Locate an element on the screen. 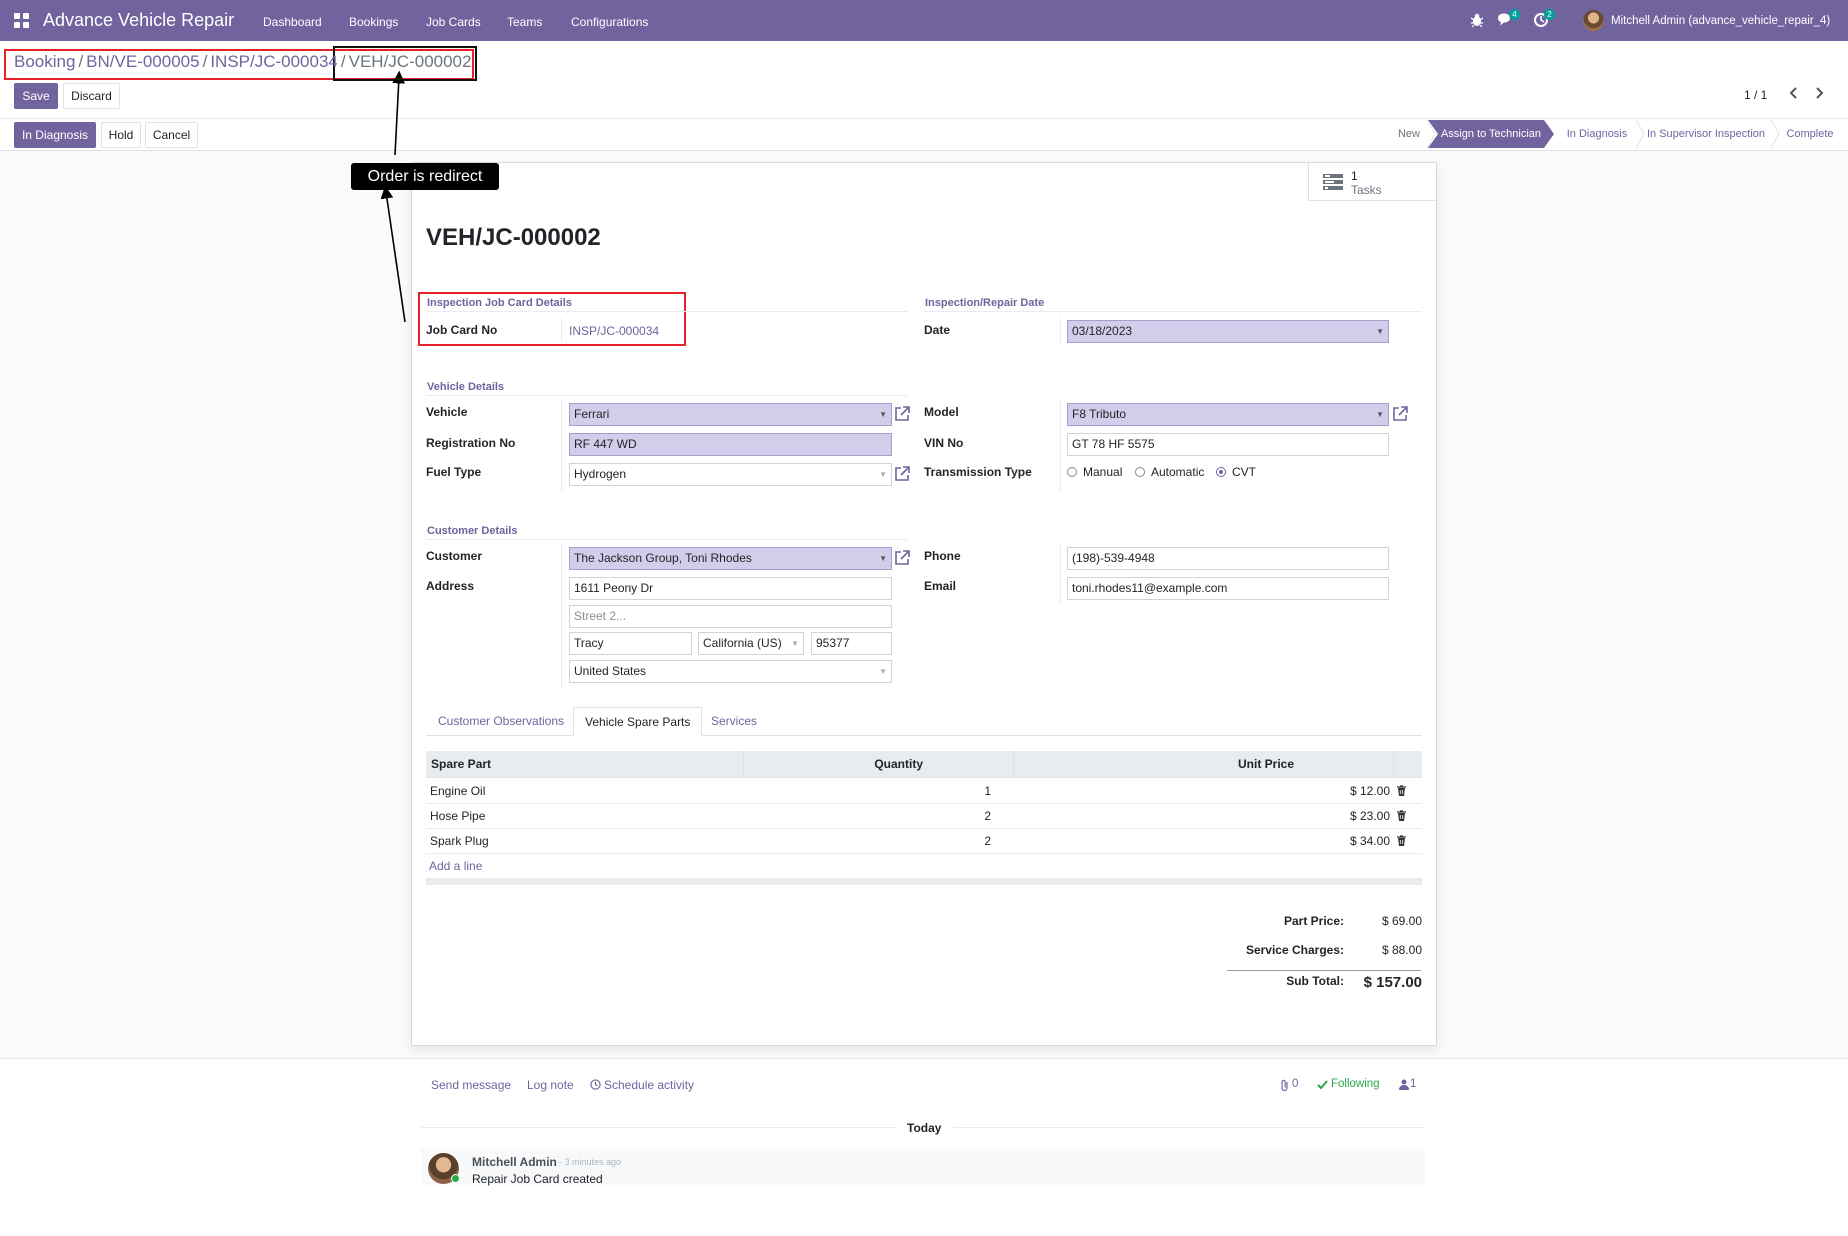 This screenshot has width=1848, height=1236. pager-next-icon is located at coordinates (1820, 93).